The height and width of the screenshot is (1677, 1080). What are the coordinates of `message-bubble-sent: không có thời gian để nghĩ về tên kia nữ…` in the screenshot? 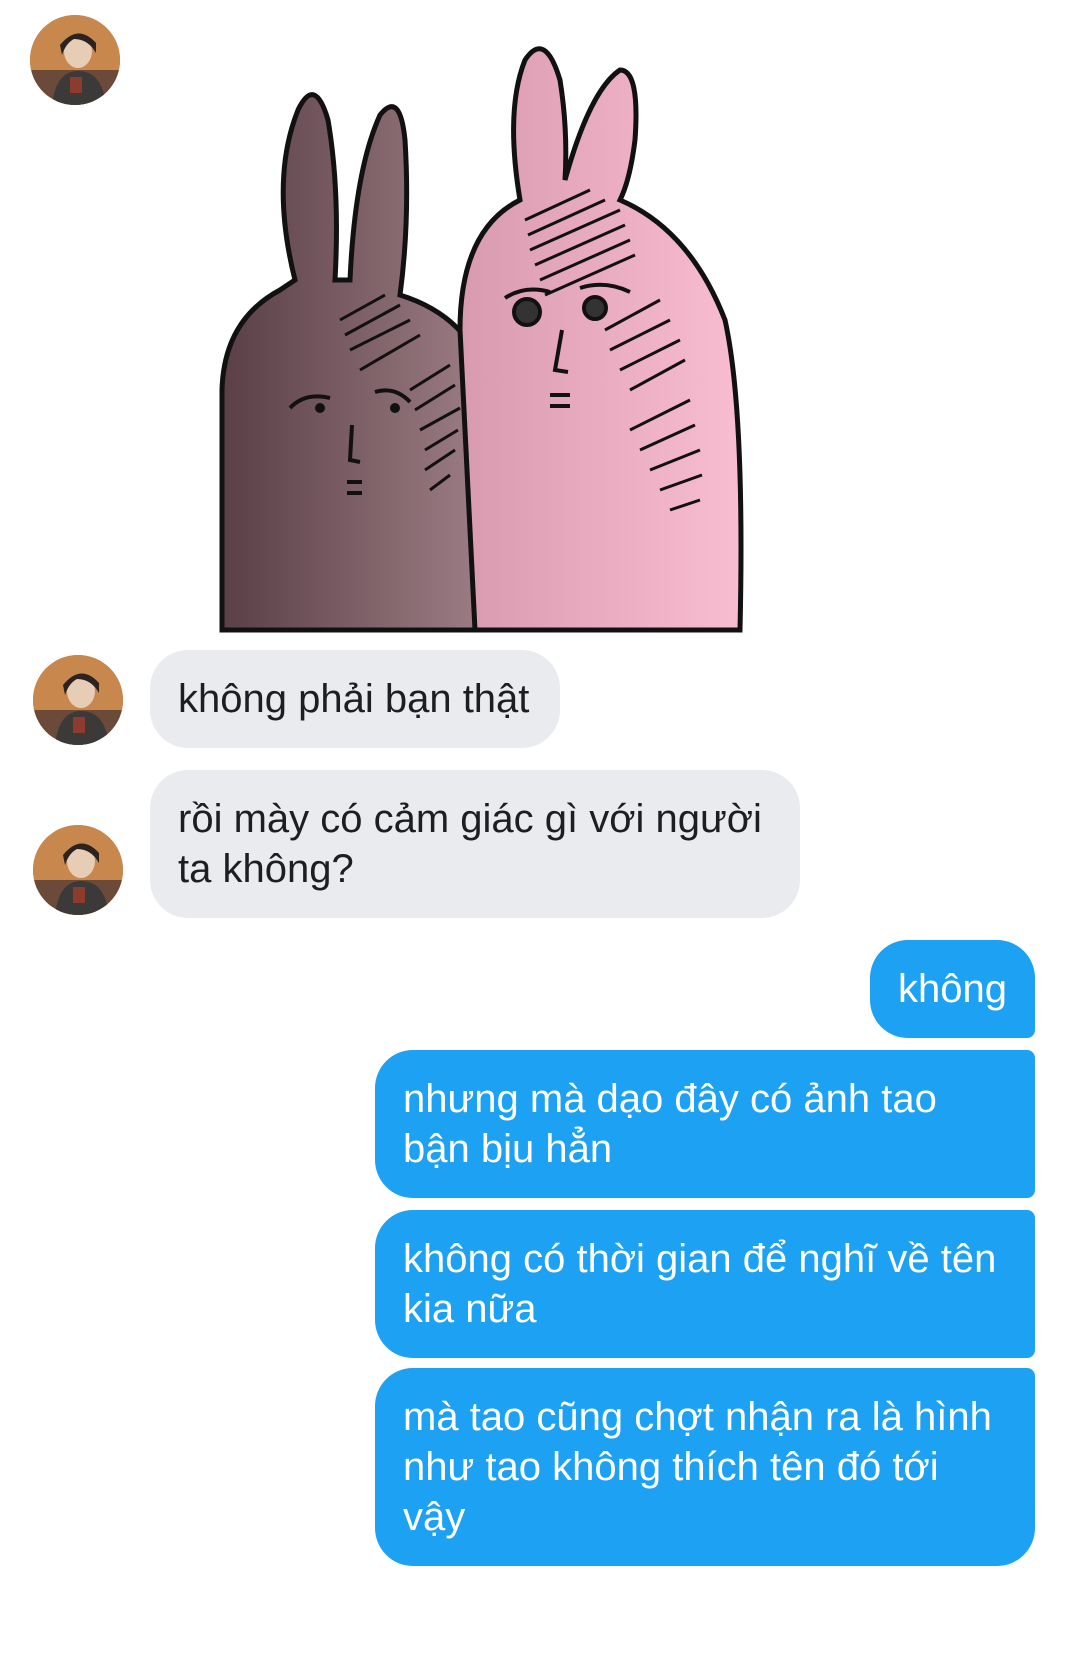 It's located at (705, 1284).